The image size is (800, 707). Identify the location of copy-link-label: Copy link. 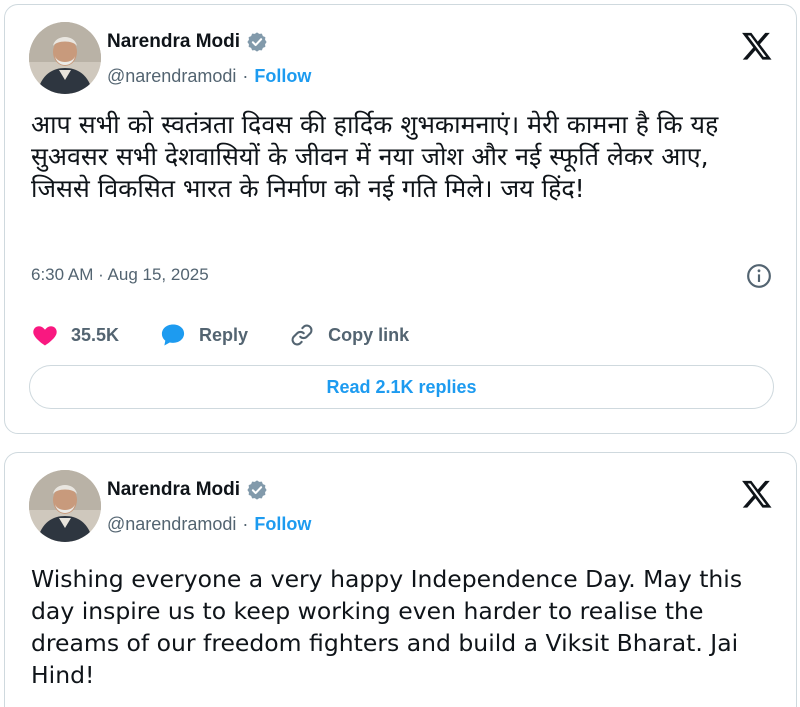
(369, 334).